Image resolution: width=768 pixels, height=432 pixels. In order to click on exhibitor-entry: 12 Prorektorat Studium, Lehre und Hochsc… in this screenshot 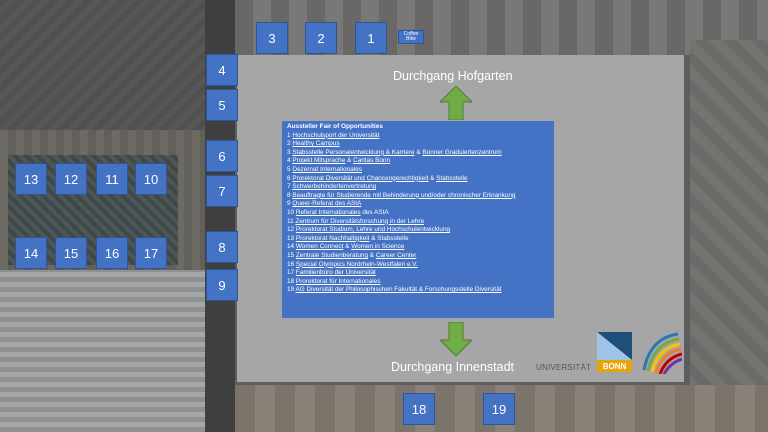, I will do `click(418, 230)`.